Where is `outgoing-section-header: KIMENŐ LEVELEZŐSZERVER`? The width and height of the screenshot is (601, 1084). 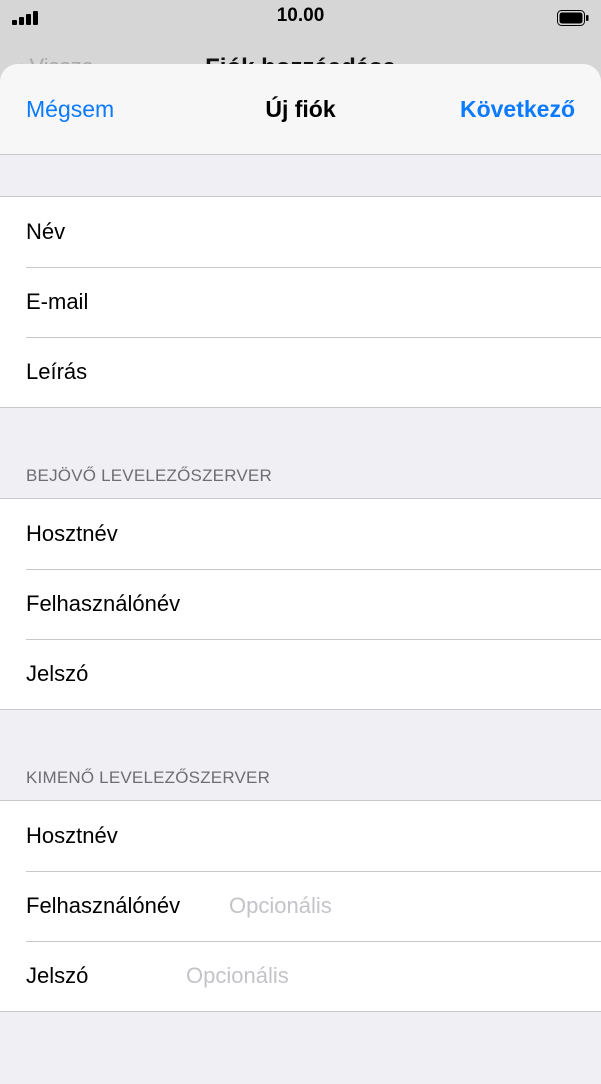 outgoing-section-header: KIMENŐ LEVELEZŐSZERVER is located at coordinates (300, 755).